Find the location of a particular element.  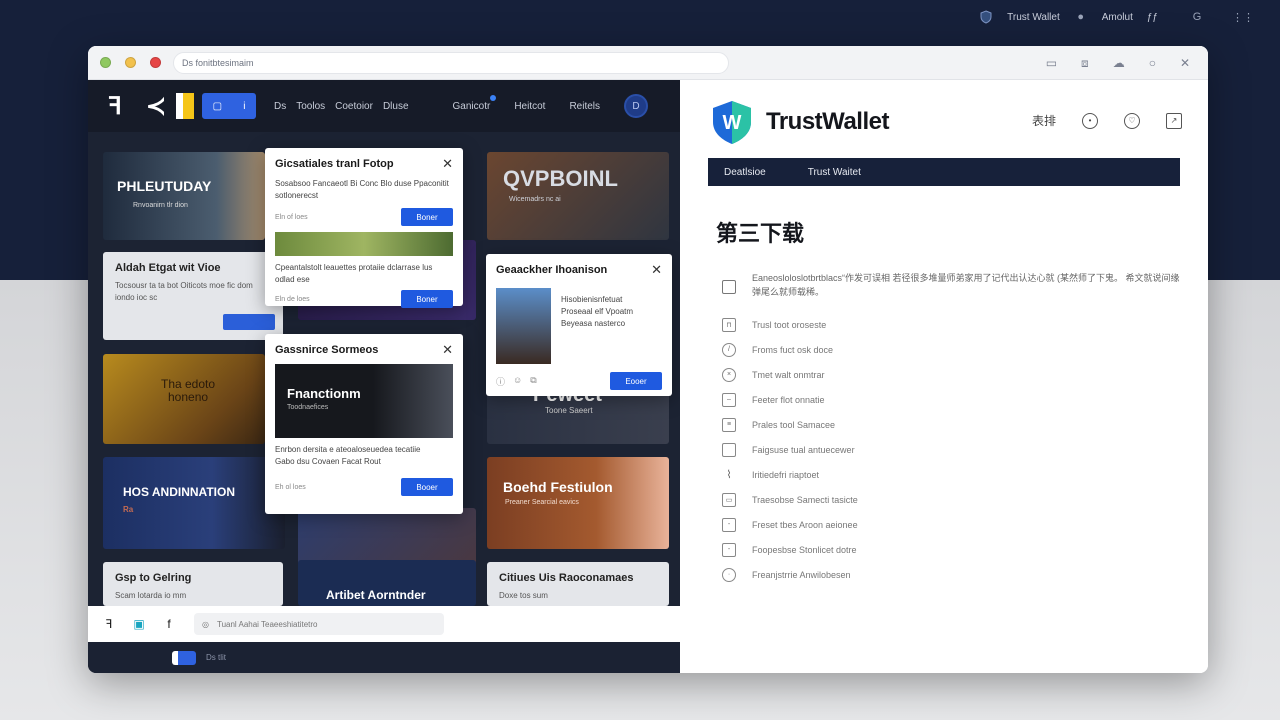

nav-link: Ds is located at coordinates (280, 106).